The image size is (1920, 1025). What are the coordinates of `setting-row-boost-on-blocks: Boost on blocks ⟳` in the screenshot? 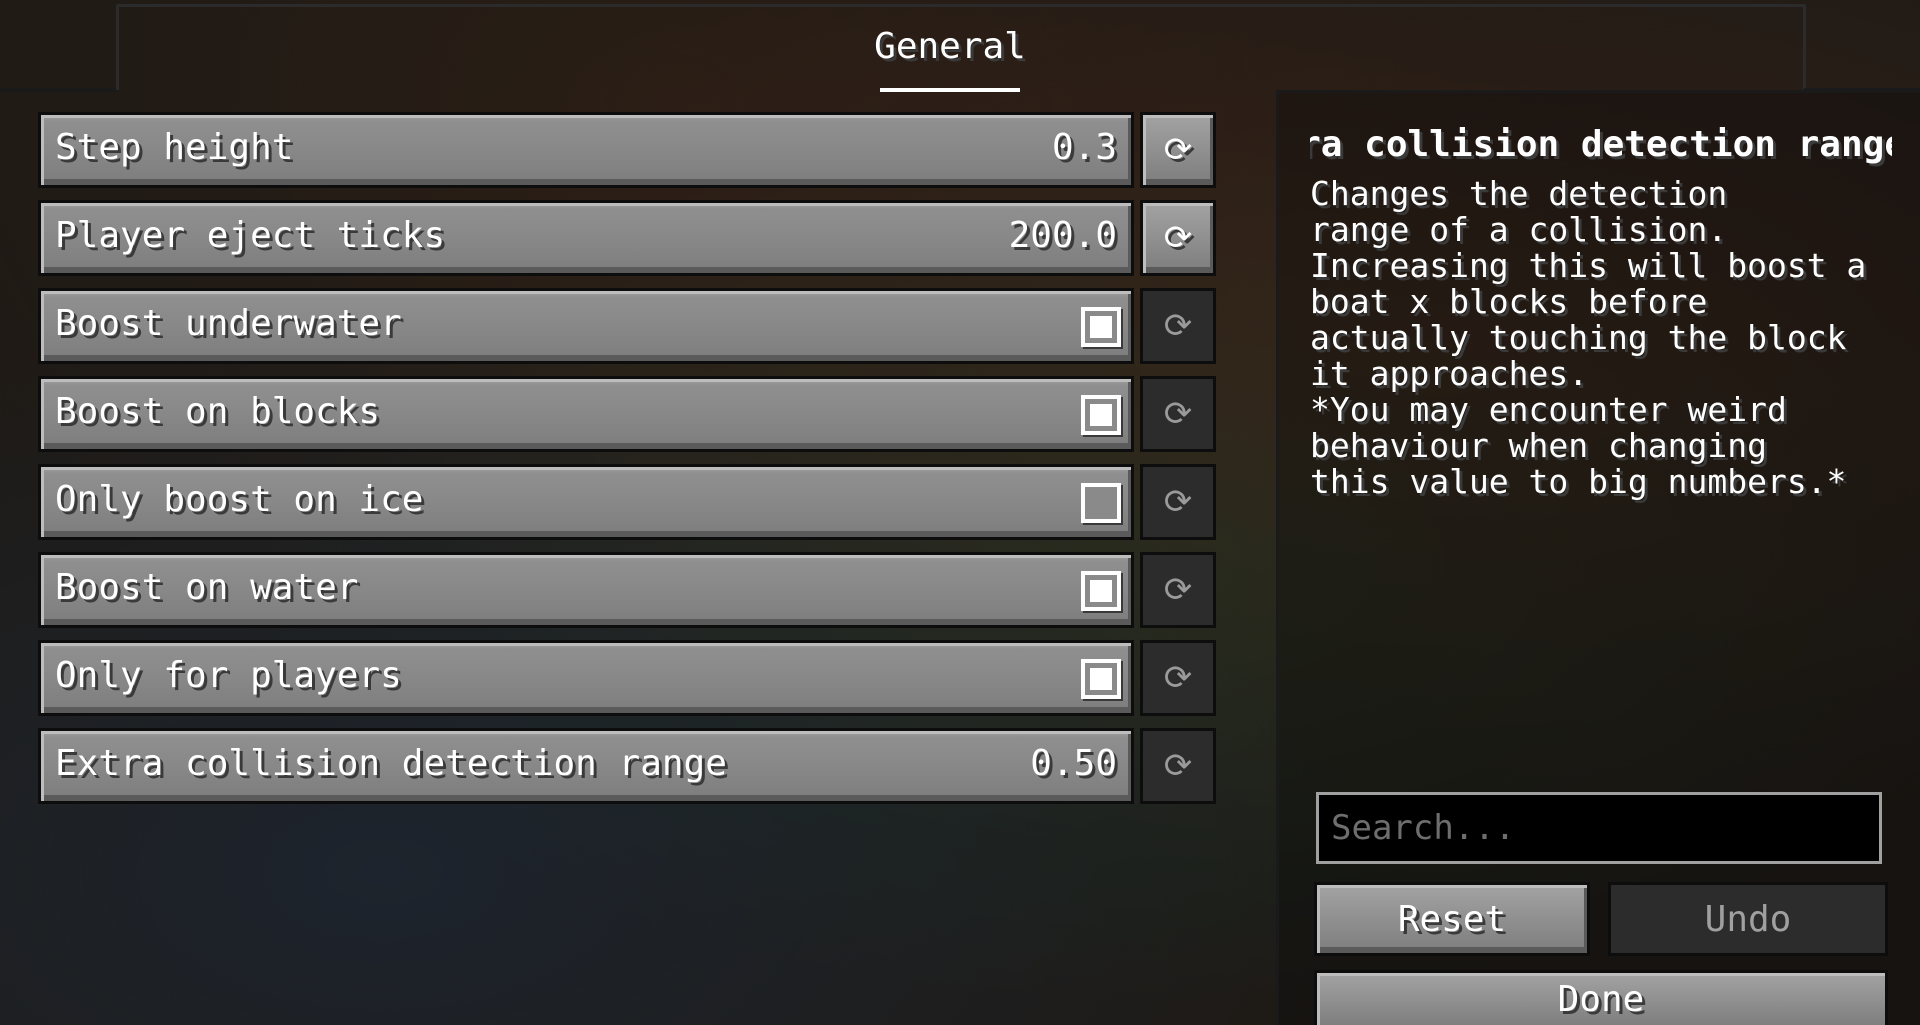 It's located at (627, 414).